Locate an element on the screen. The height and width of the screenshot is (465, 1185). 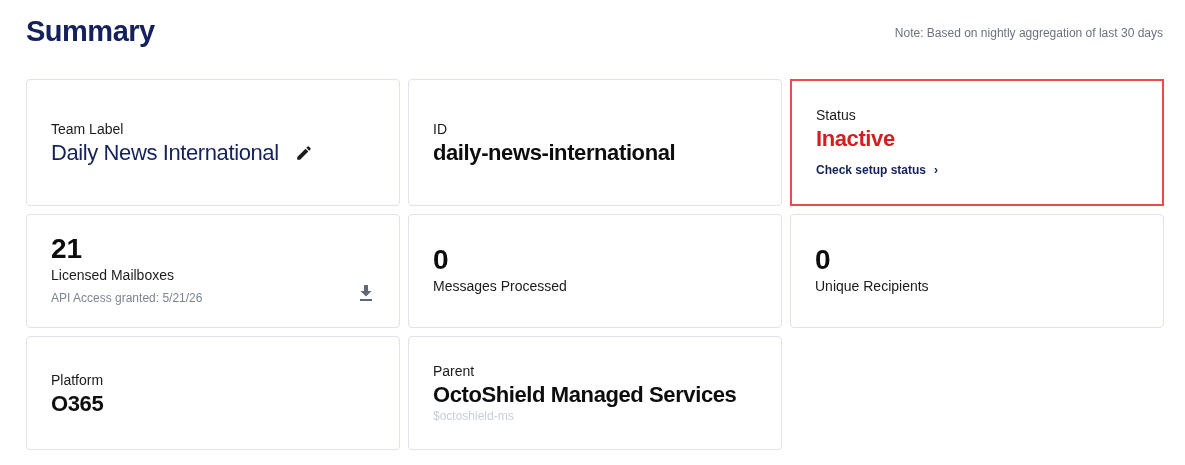
metric-label: Licensed Mailboxes is located at coordinates (113, 276).